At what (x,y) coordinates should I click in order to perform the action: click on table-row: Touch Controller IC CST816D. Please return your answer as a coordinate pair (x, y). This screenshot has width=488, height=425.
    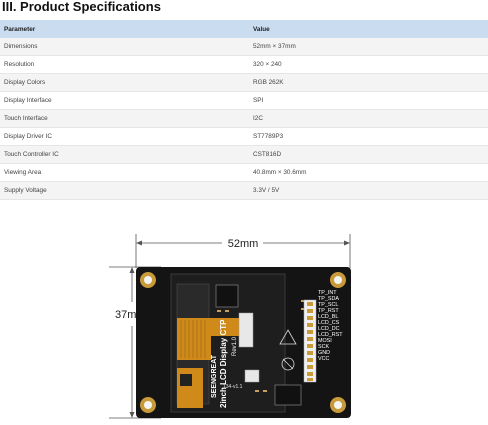
    Looking at the image, I should click on (244, 154).